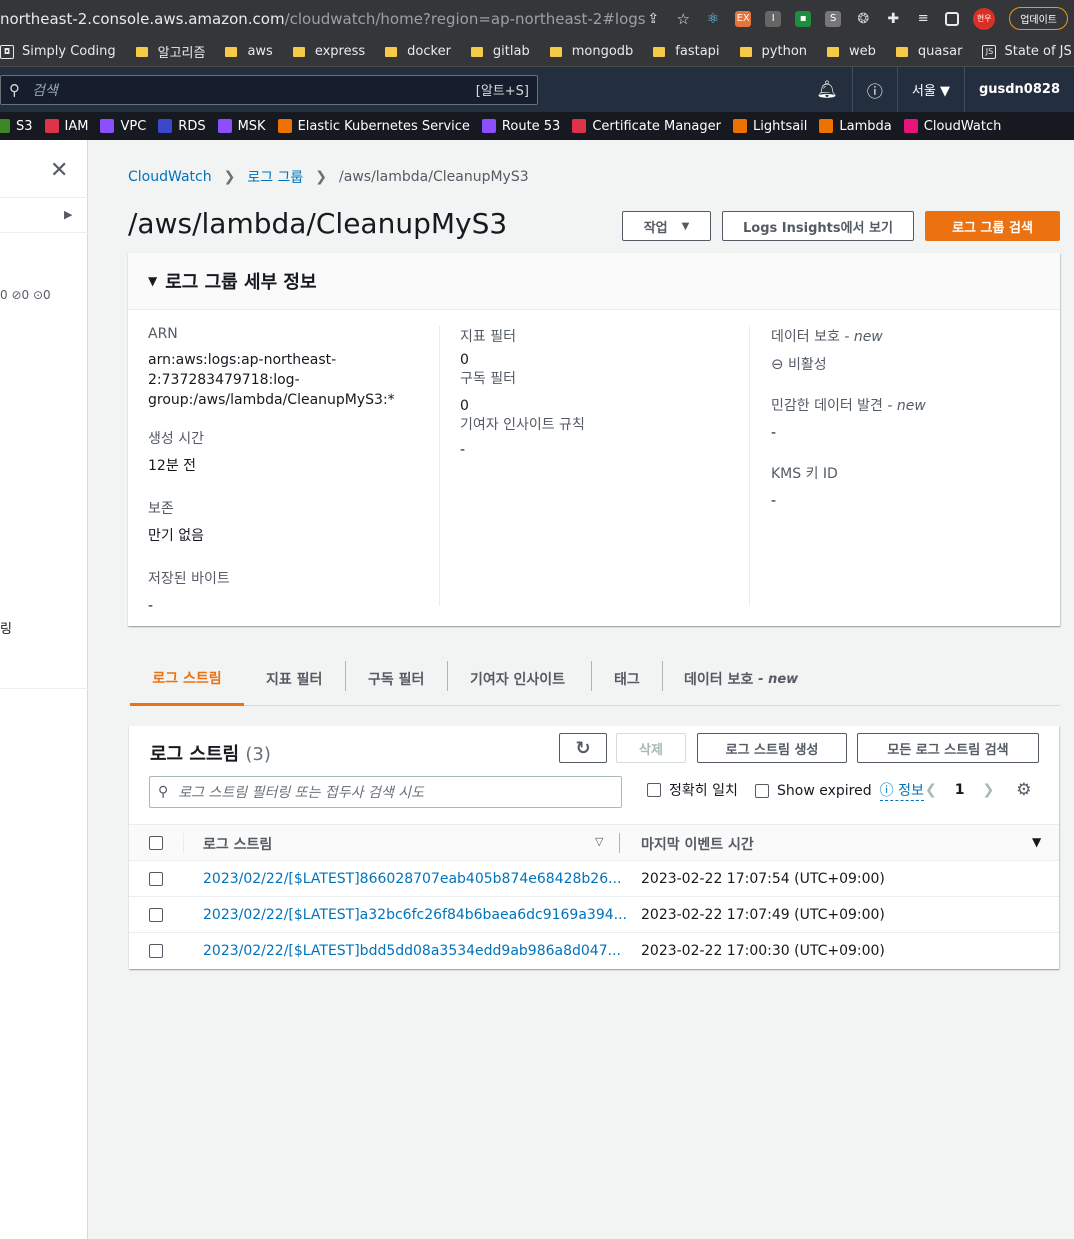 The height and width of the screenshot is (1239, 1074). Describe the element at coordinates (931, 790) in the screenshot. I see `chevron-left-icon: ❮` at that location.